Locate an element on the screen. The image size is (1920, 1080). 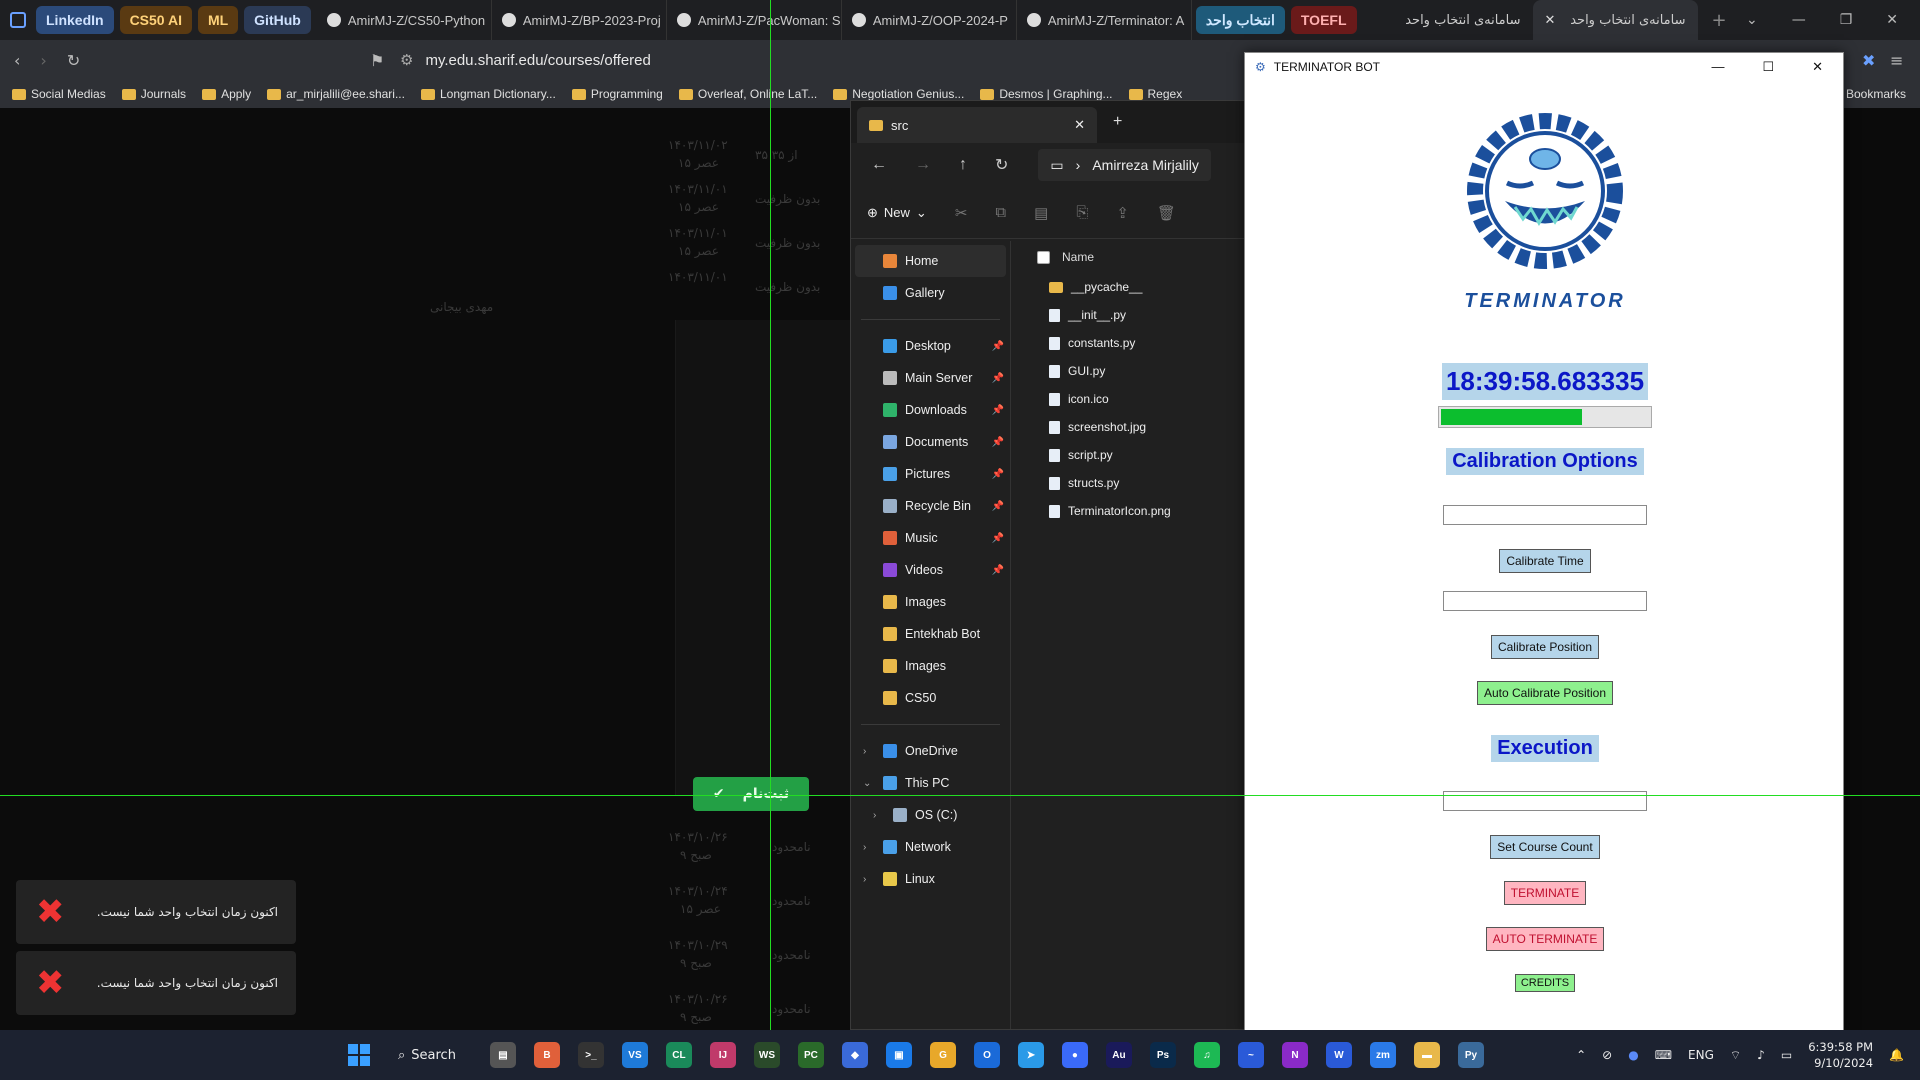
up-icon: ↑ is located at coordinates (963, 165).